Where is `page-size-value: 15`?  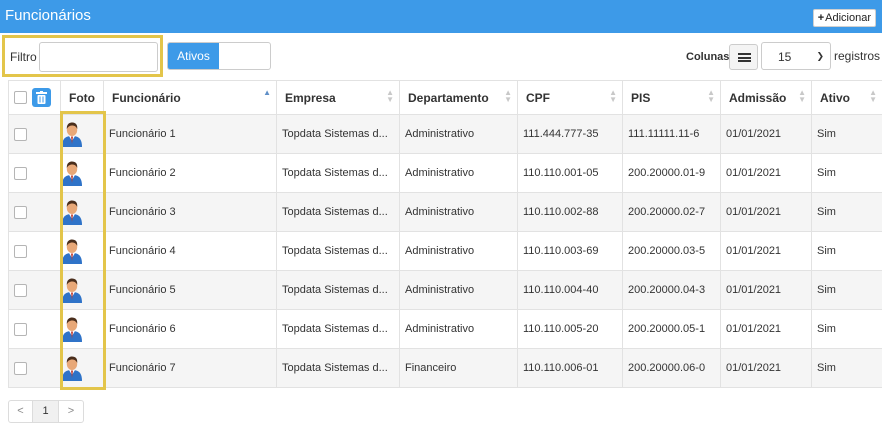 page-size-value: 15 is located at coordinates (785, 57).